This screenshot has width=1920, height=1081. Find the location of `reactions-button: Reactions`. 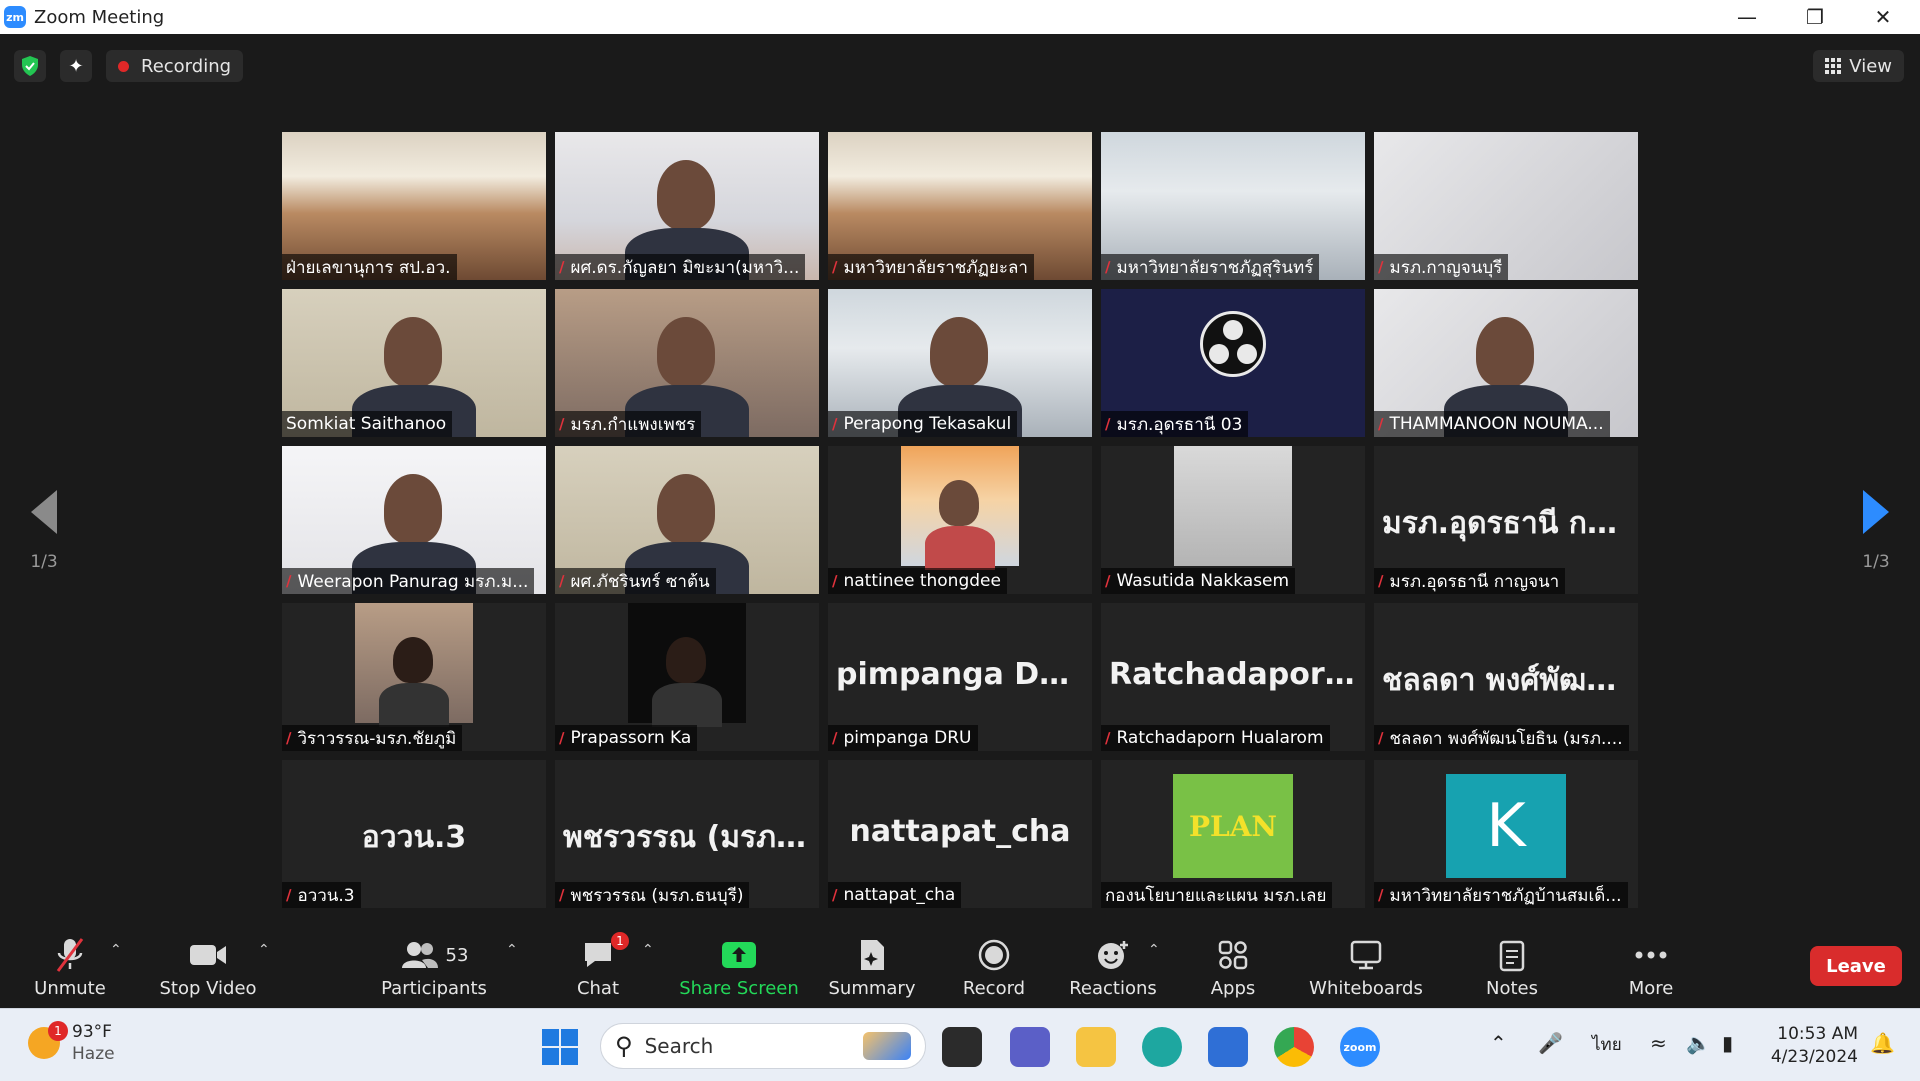

reactions-button: Reactions is located at coordinates (1113, 969).